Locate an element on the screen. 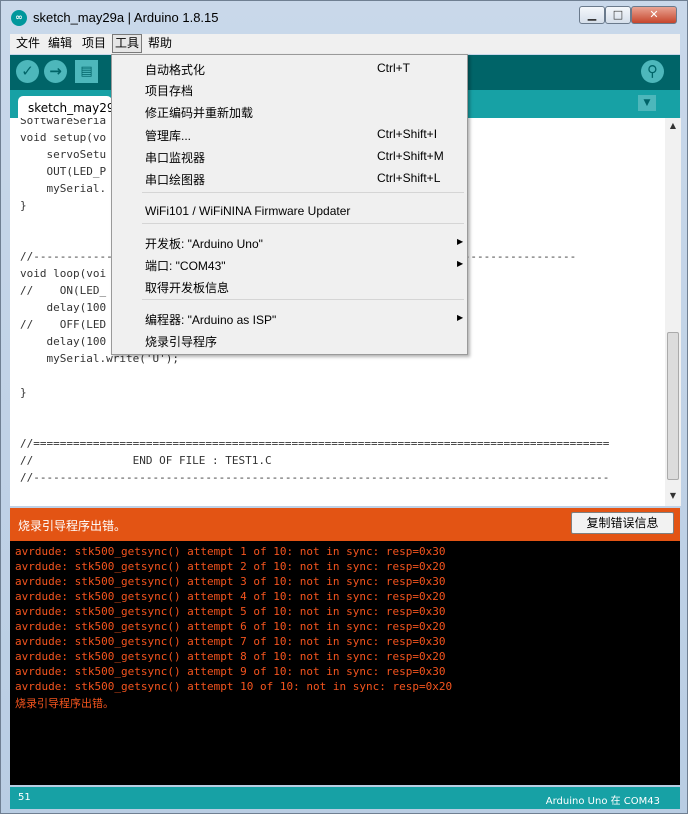  console-line: 烧录引导程序出错。 is located at coordinates (64, 703).